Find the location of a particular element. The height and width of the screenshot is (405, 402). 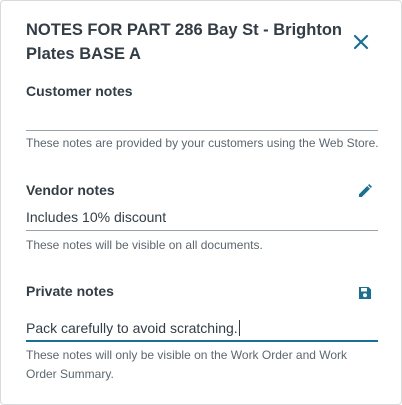

private-notes-field: Pack carefully to avoid scratching. is located at coordinates (202, 329).